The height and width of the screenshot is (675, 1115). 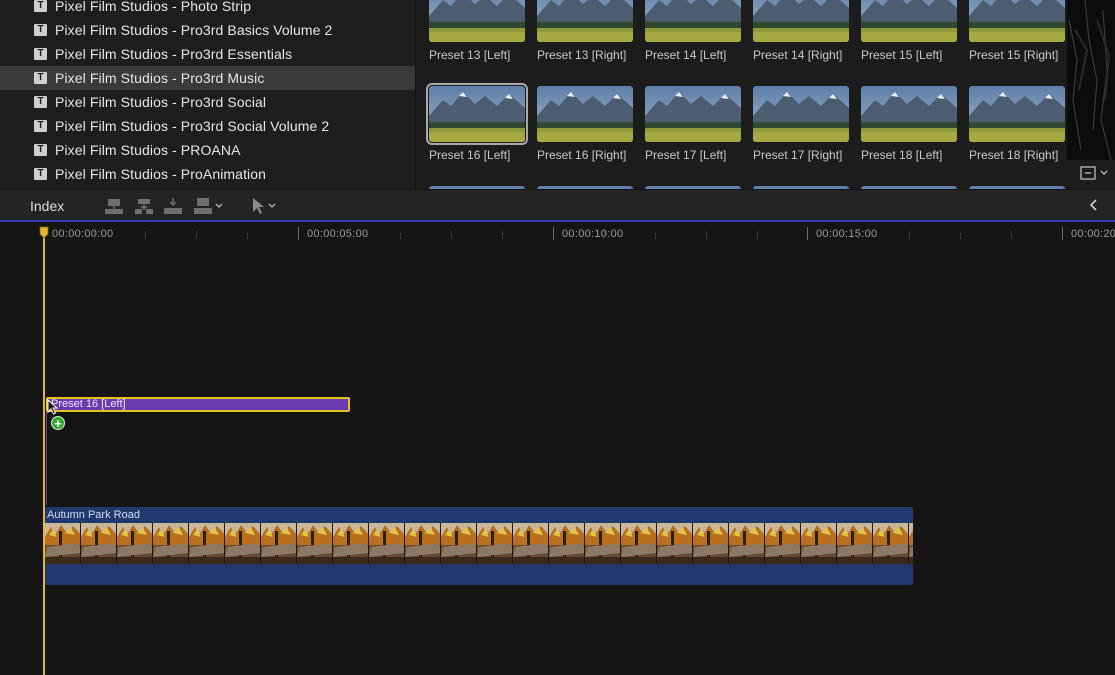 What do you see at coordinates (83, 234) in the screenshot?
I see `timecode-label: 00:00:00:00` at bounding box center [83, 234].